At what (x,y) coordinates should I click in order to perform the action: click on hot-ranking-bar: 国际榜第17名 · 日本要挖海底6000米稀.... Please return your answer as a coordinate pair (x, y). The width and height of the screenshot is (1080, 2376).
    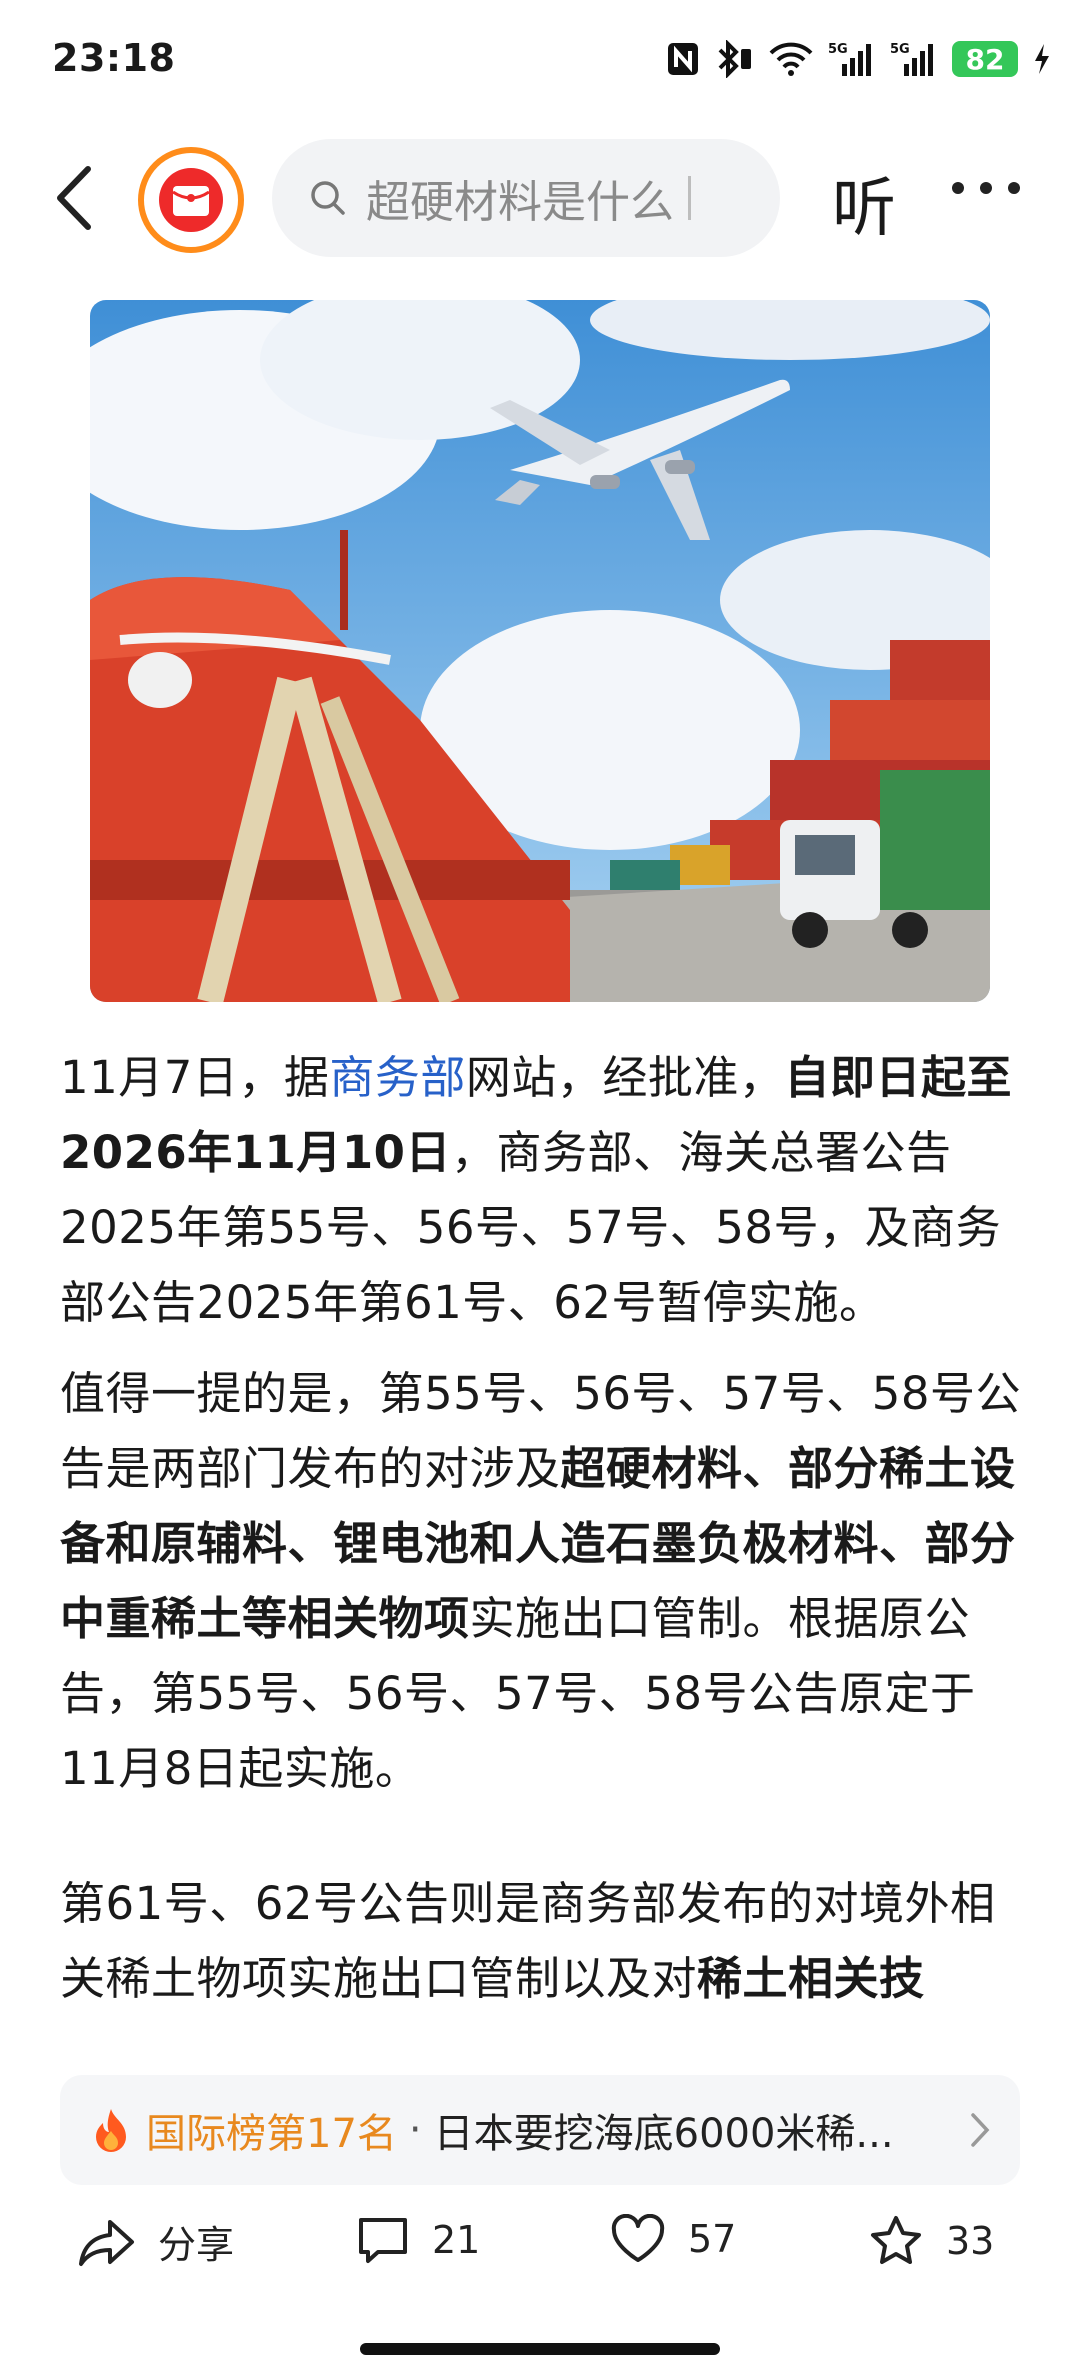
    Looking at the image, I should click on (540, 2130).